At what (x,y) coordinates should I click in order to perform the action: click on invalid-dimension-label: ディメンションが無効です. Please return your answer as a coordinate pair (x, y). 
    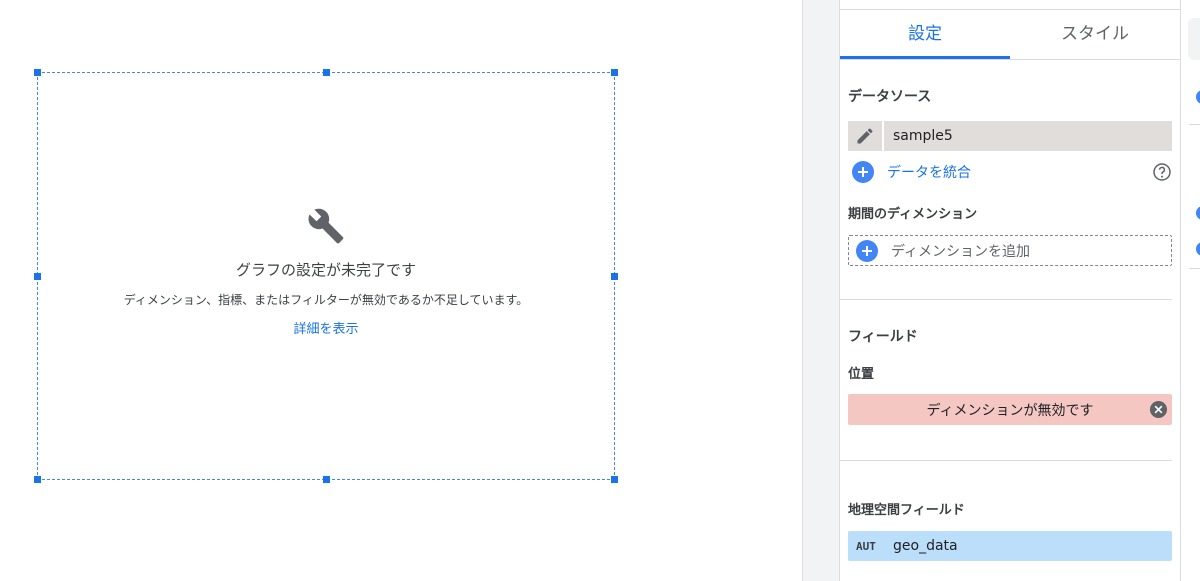
    Looking at the image, I should click on (1010, 410).